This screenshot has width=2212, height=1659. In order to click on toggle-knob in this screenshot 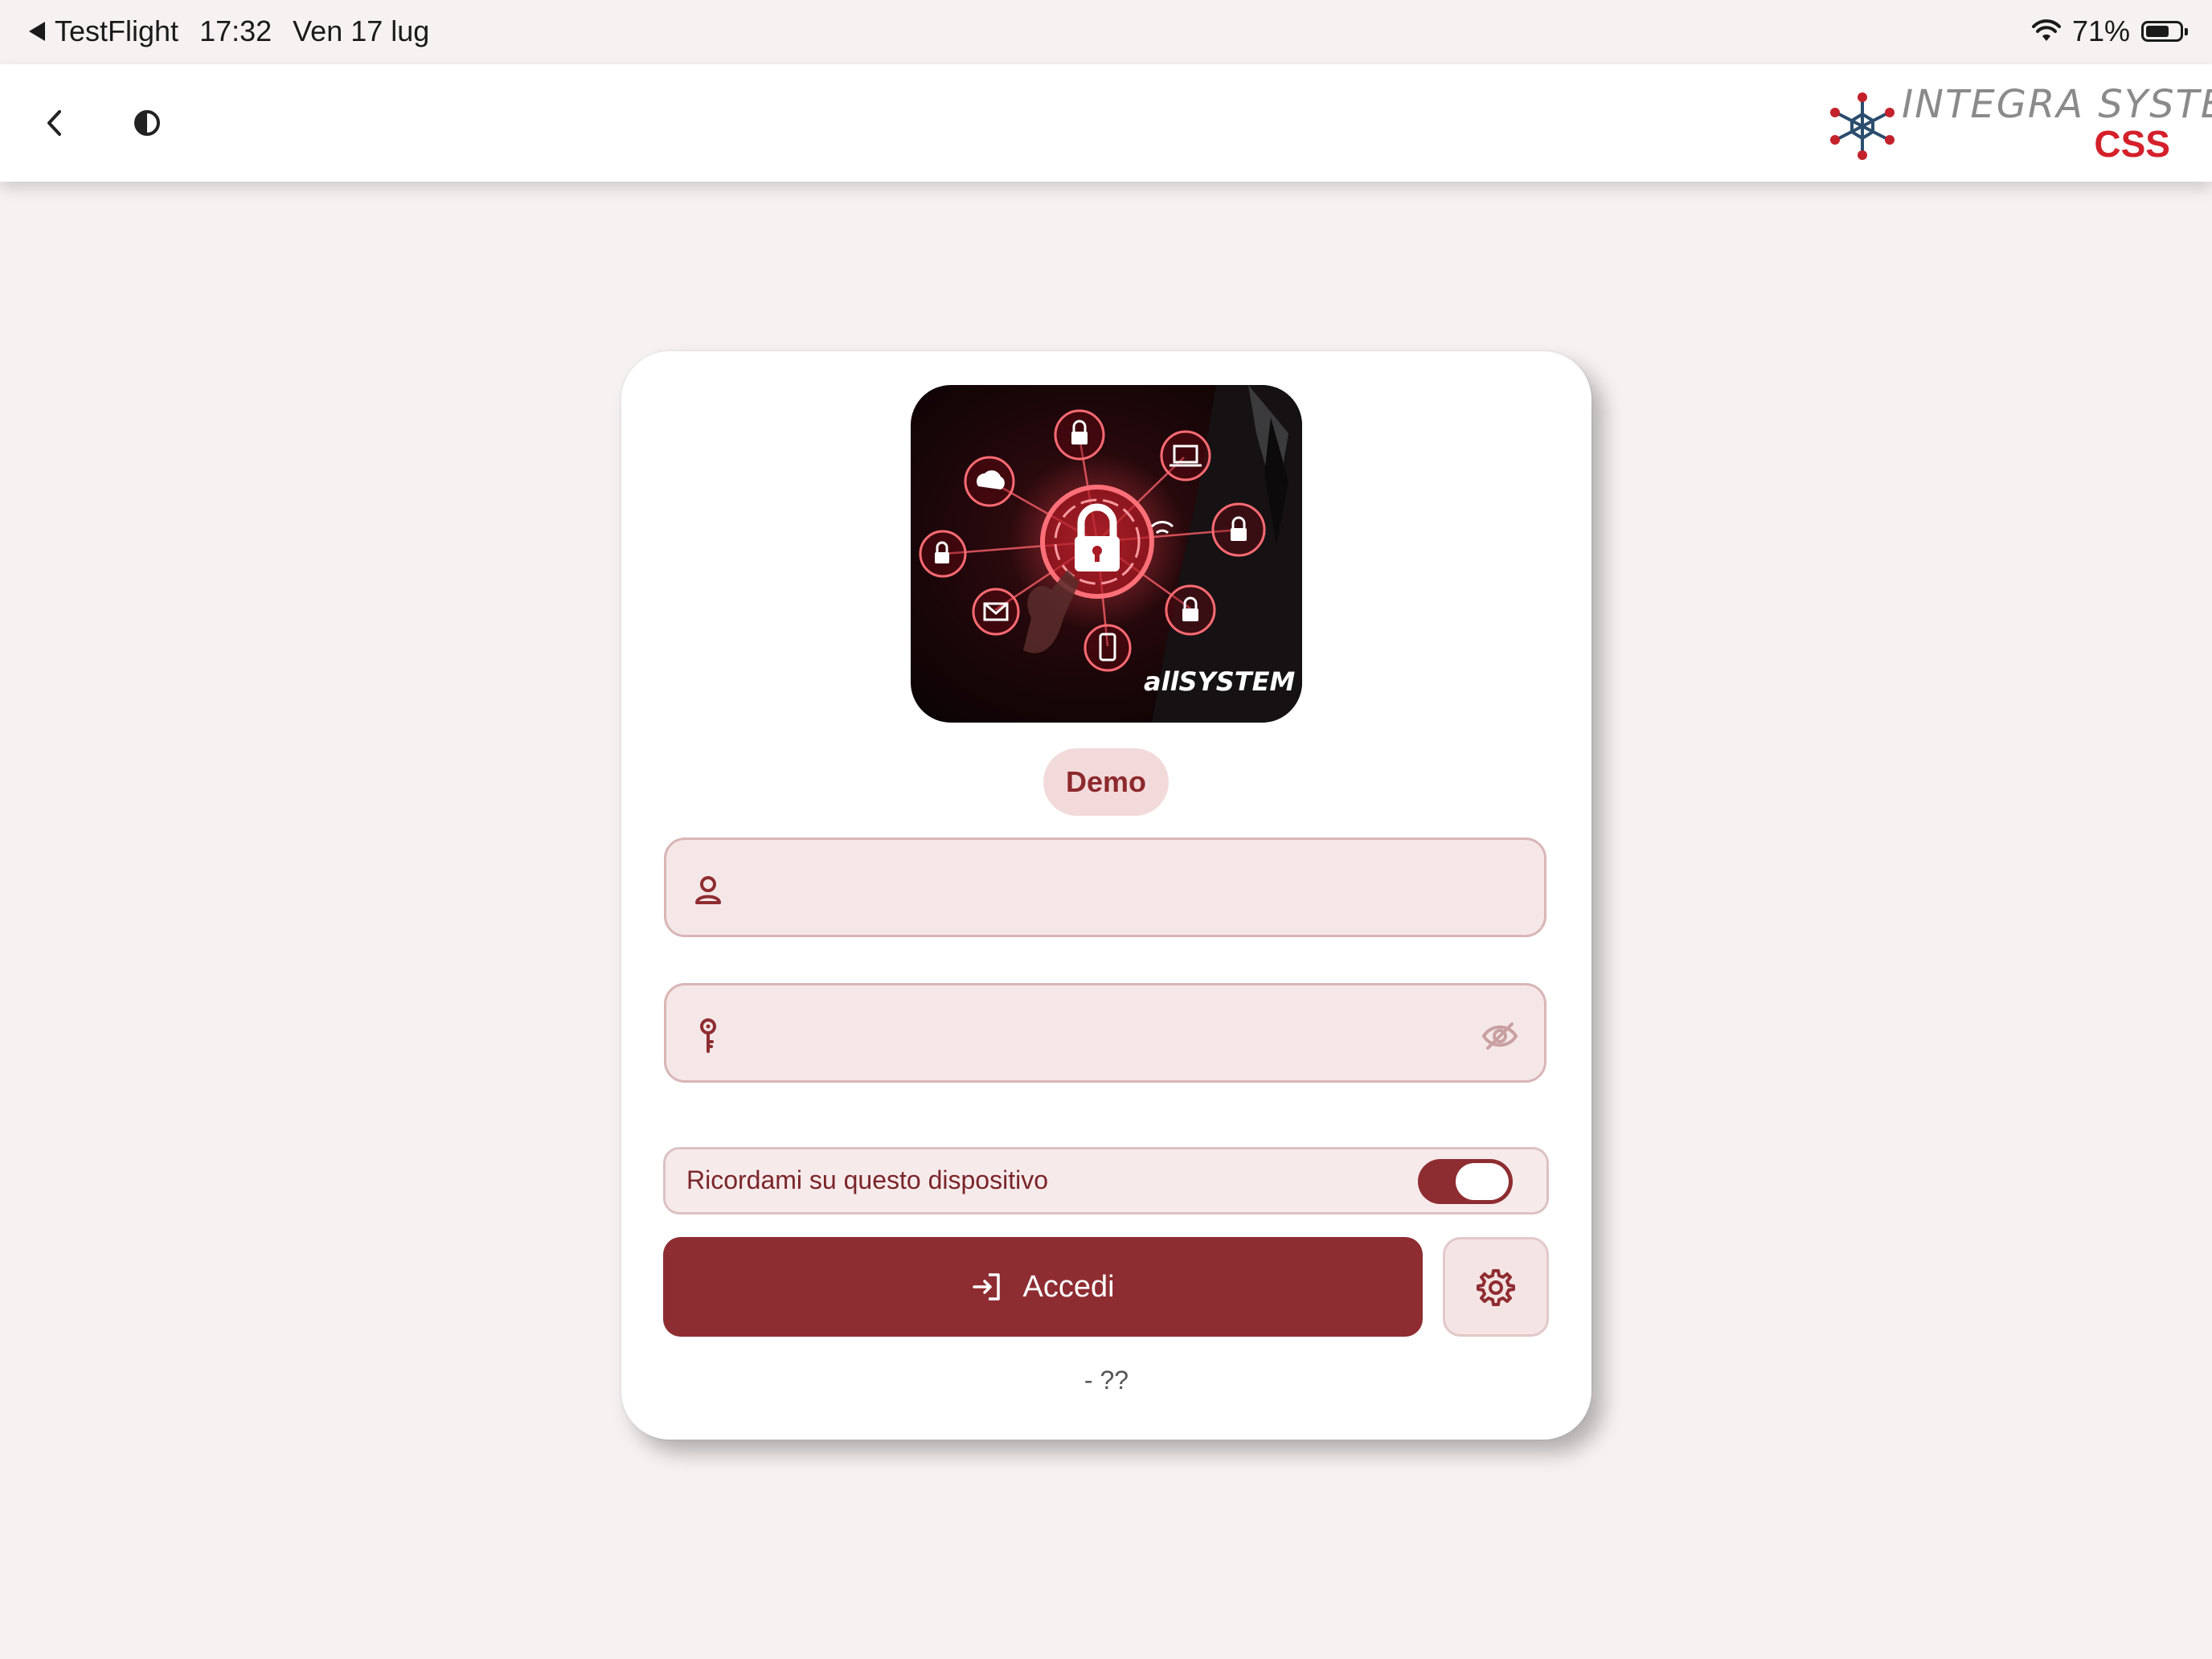, I will do `click(1482, 1181)`.